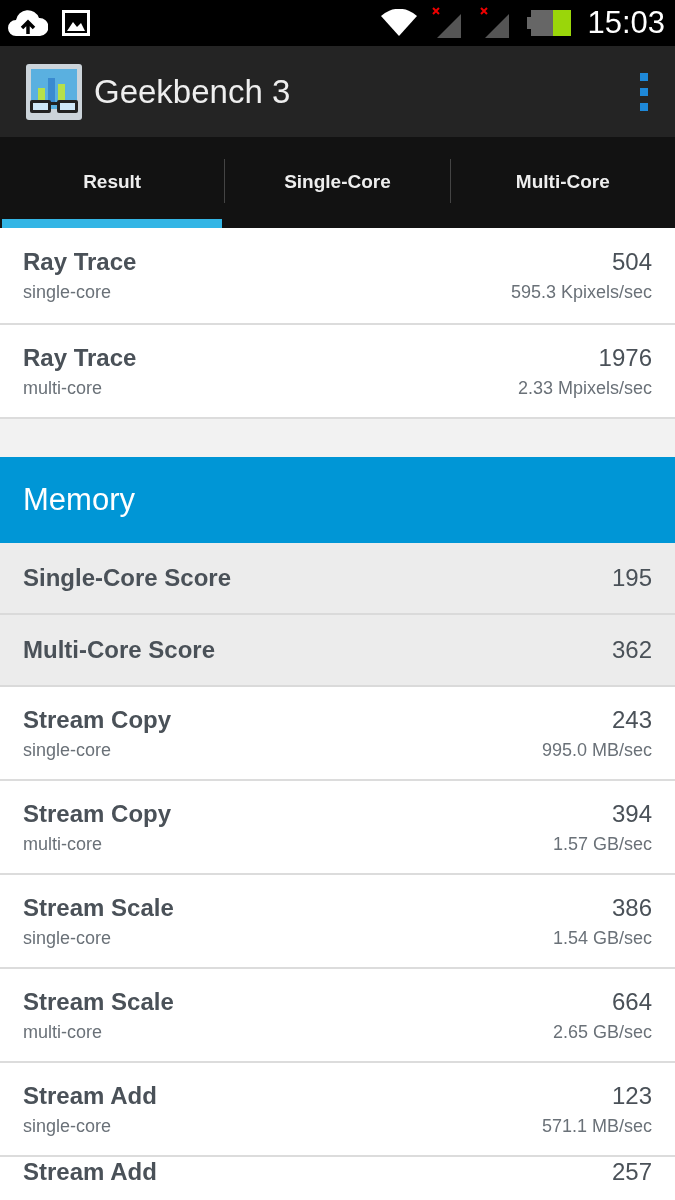 This screenshot has width=675, height=1200. Describe the element at coordinates (631, 907) in the screenshot. I see `benchmark-score: 386` at that location.